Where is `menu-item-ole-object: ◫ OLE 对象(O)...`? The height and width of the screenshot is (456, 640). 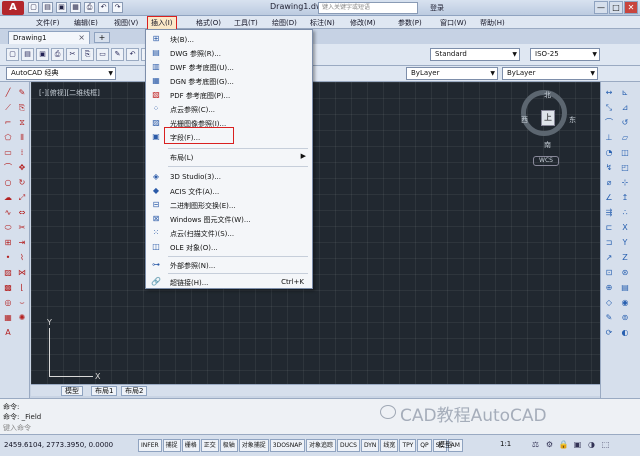
menu-item-ole-object: ◫ OLE 对象(O)... is located at coordinates (229, 247).